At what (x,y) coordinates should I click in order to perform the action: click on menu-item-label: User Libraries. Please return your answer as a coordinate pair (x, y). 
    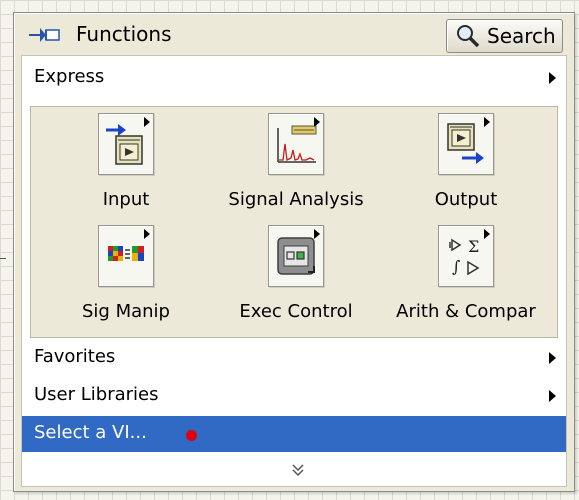
    Looking at the image, I should click on (96, 394).